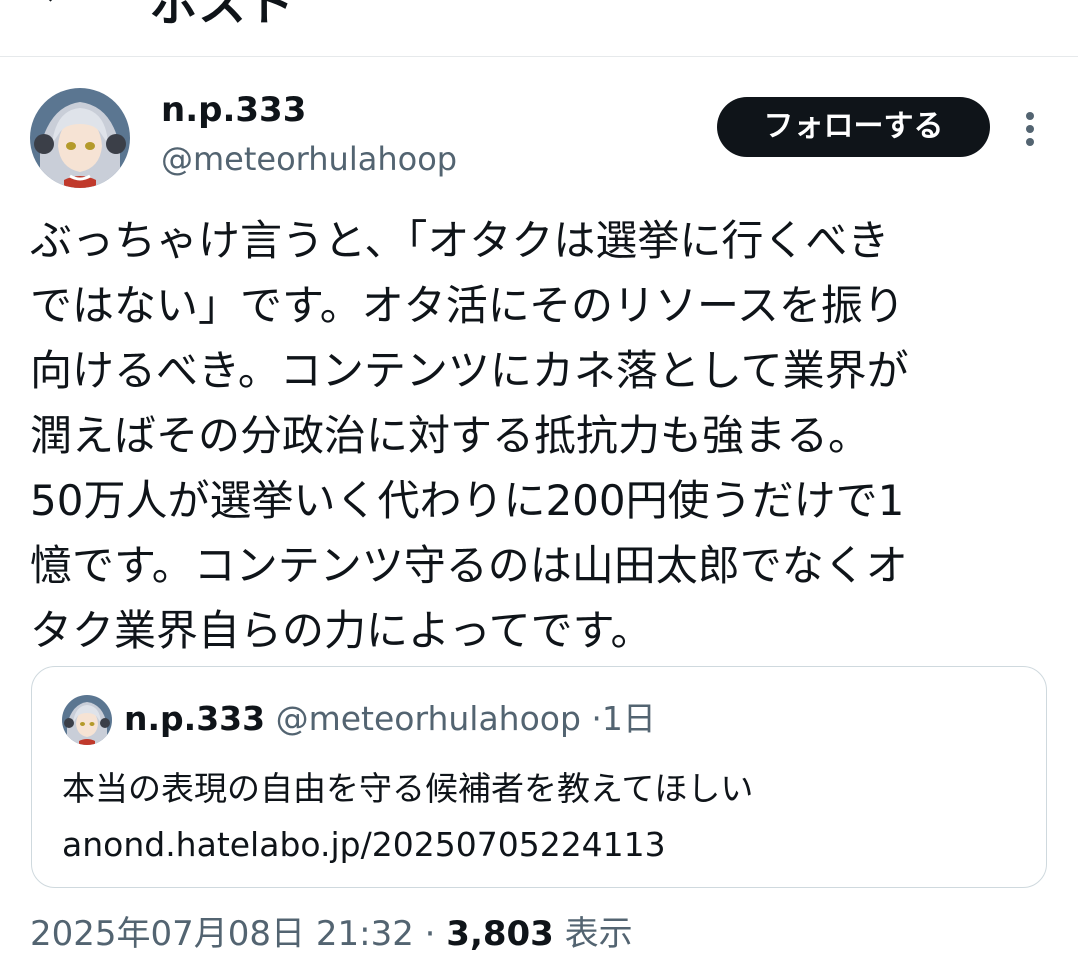 This screenshot has width=1078, height=956. Describe the element at coordinates (539, 28) in the screenshot. I see `top-bar: ← ポスト` at that location.